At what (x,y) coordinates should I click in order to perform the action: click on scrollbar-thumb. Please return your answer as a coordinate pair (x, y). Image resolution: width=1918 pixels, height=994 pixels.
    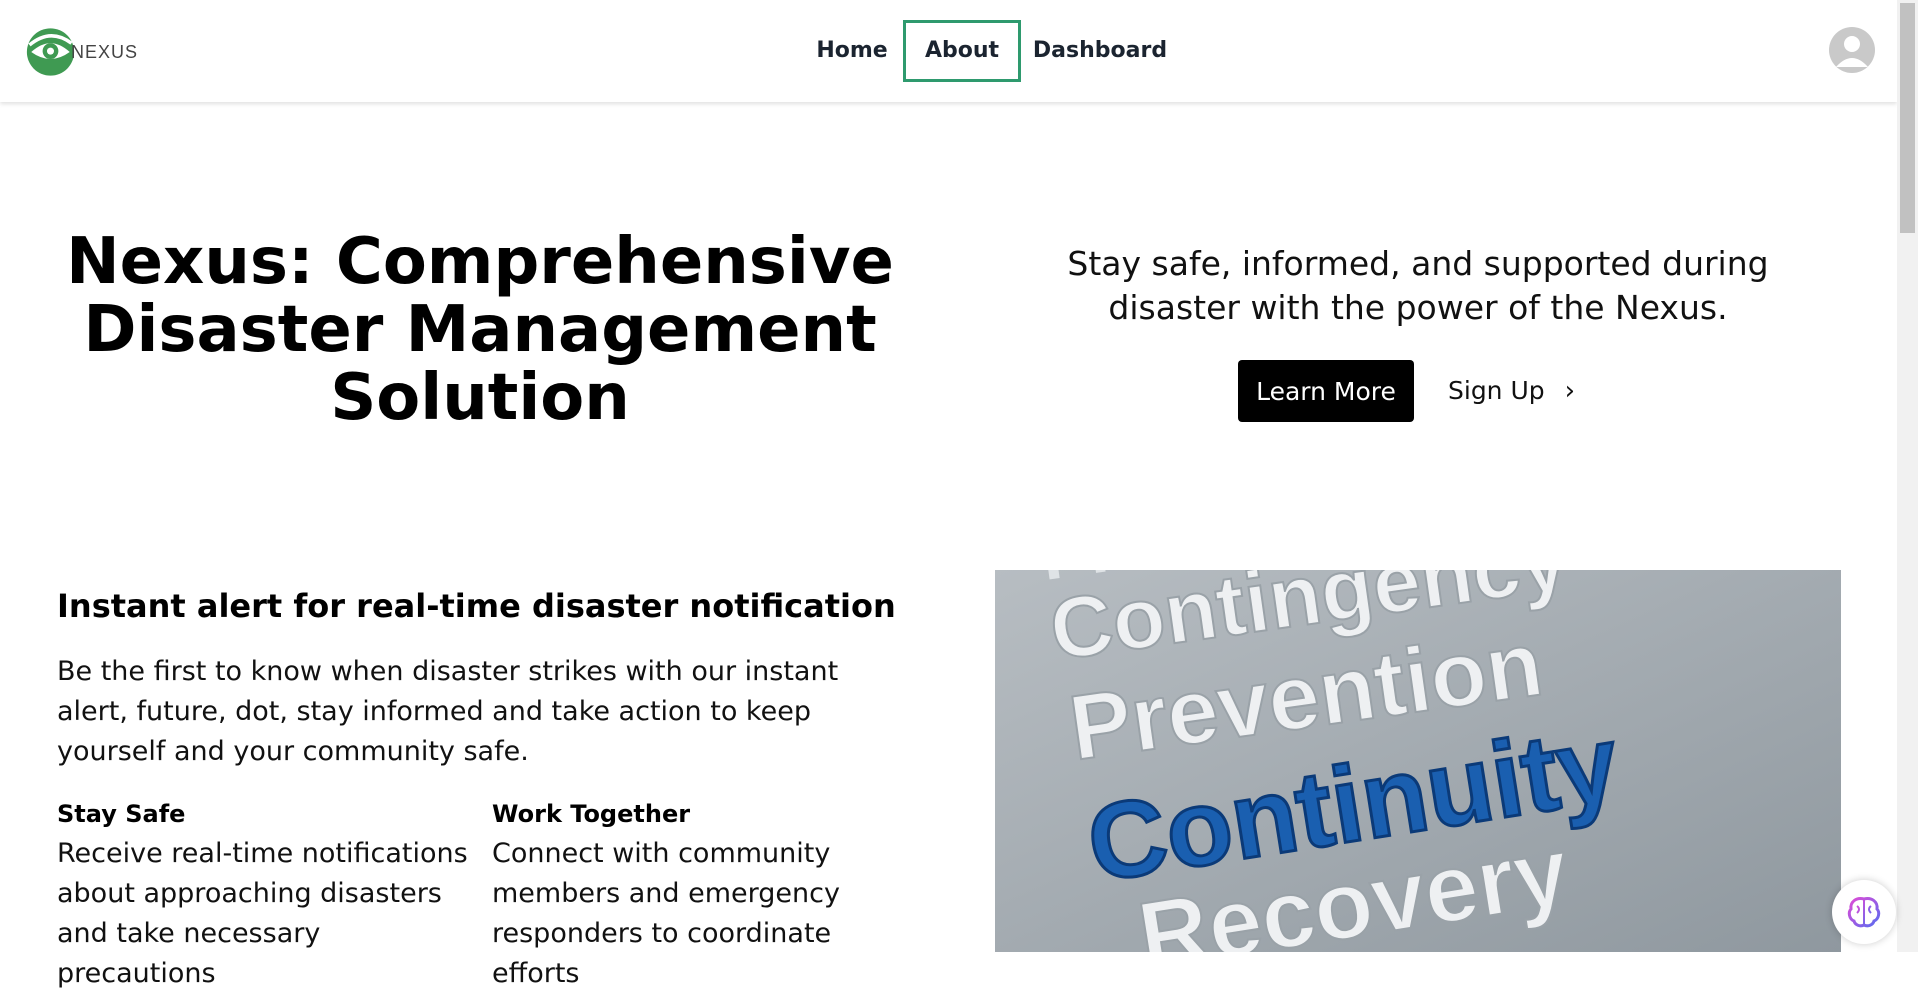
    Looking at the image, I should click on (1907, 118).